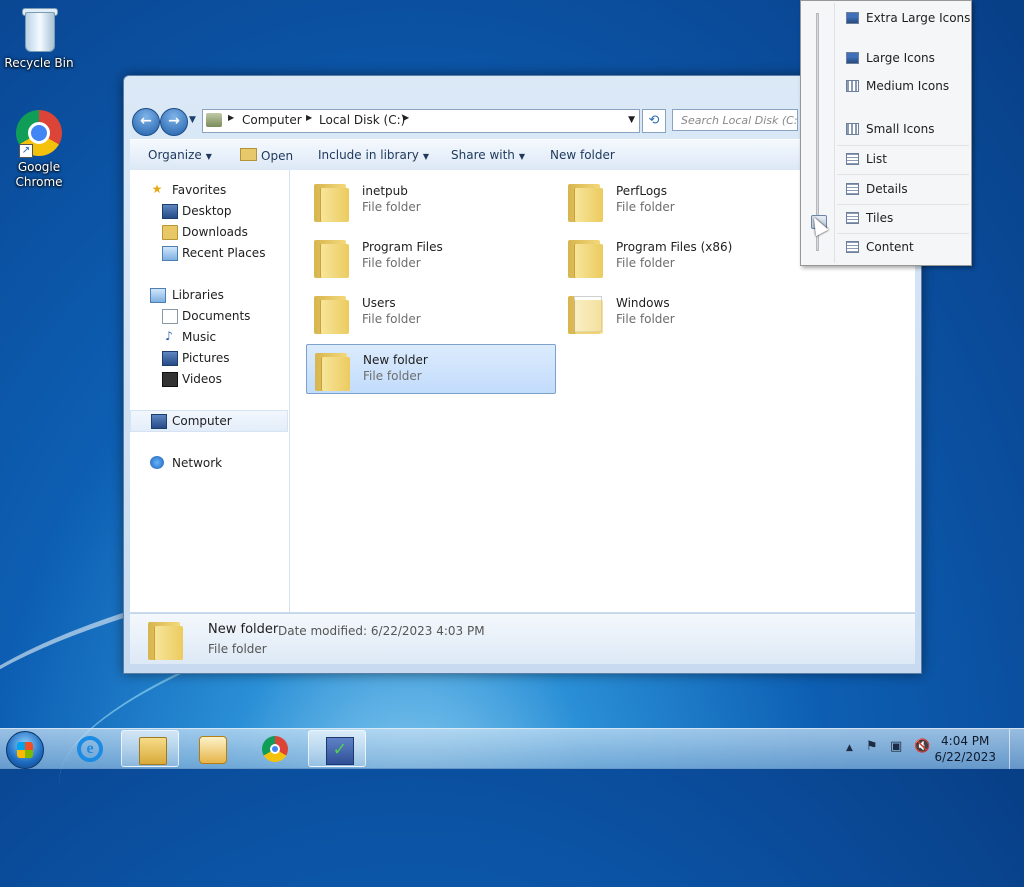  Describe the element at coordinates (654, 121) in the screenshot. I see `refresh-button: ⟲` at that location.